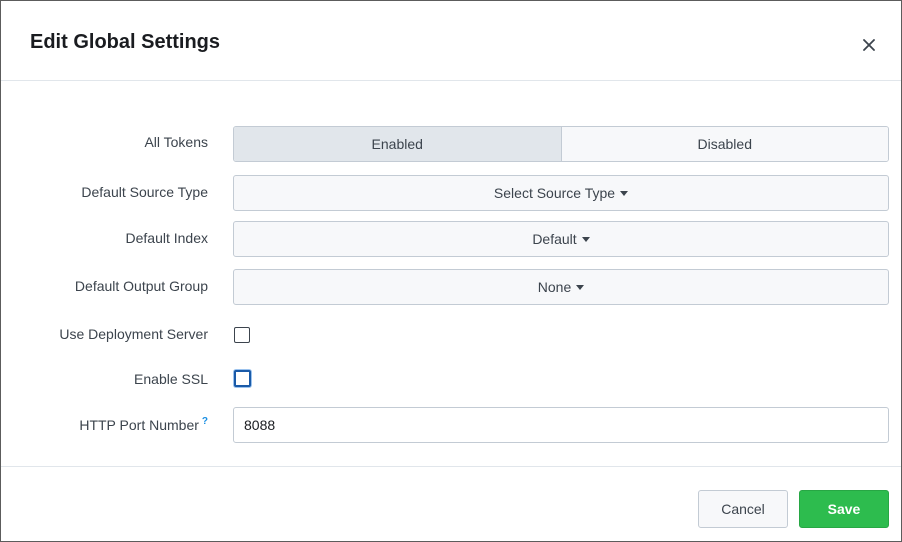 The image size is (902, 542). I want to click on save-button: Save, so click(844, 509).